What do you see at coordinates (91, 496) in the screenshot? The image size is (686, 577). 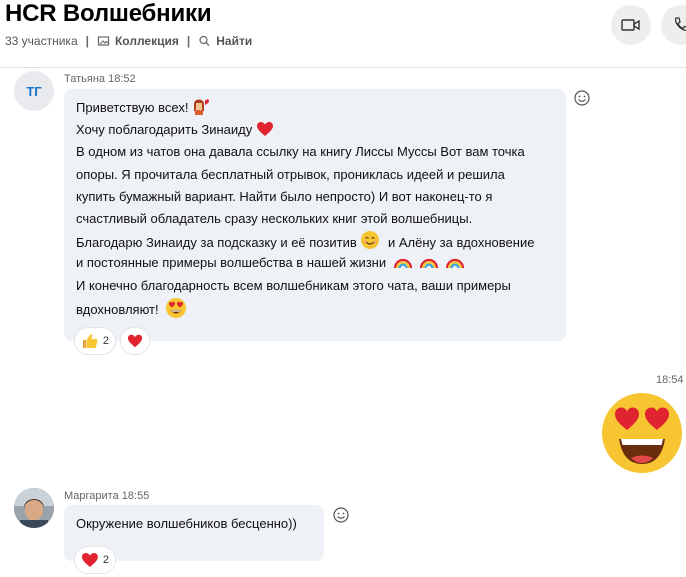 I see `author-name: Маргарита` at bounding box center [91, 496].